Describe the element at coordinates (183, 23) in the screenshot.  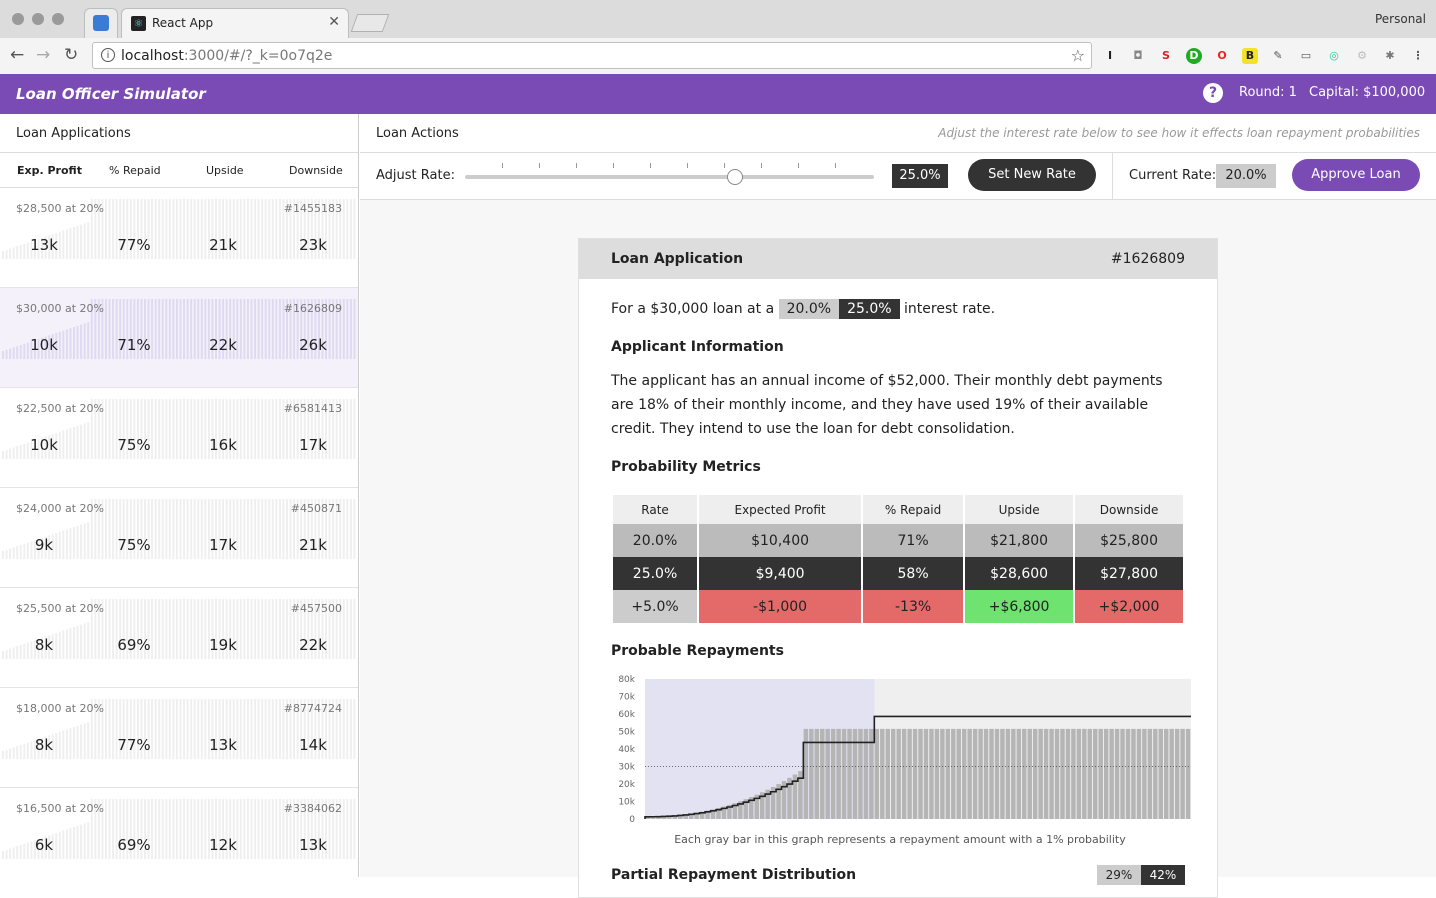
I see `tab-title: React App` at that location.